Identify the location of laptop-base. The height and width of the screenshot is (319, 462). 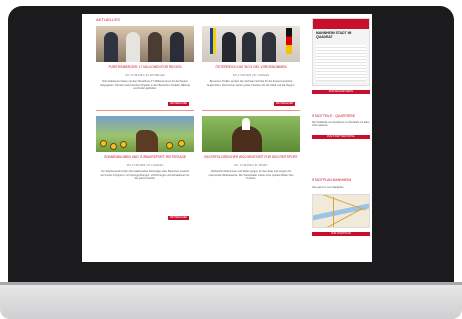
(231, 300).